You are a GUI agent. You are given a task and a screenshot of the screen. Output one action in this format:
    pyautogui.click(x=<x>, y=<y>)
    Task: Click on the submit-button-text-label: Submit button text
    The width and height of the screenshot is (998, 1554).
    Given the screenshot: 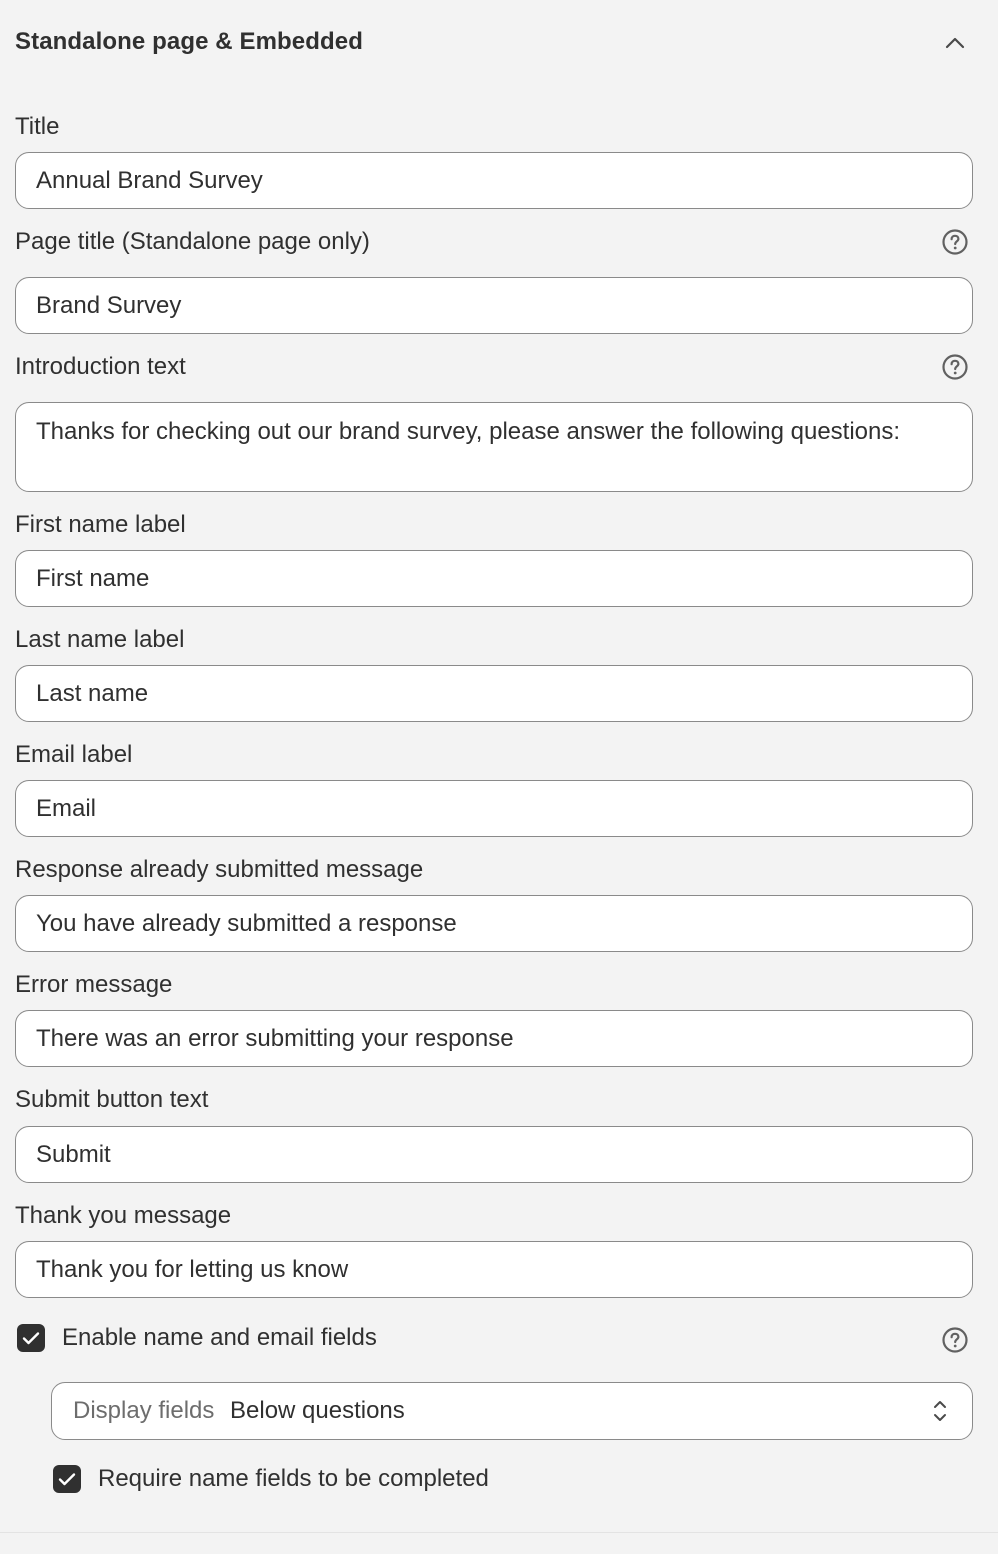 What is the action you would take?
    pyautogui.click(x=112, y=1099)
    